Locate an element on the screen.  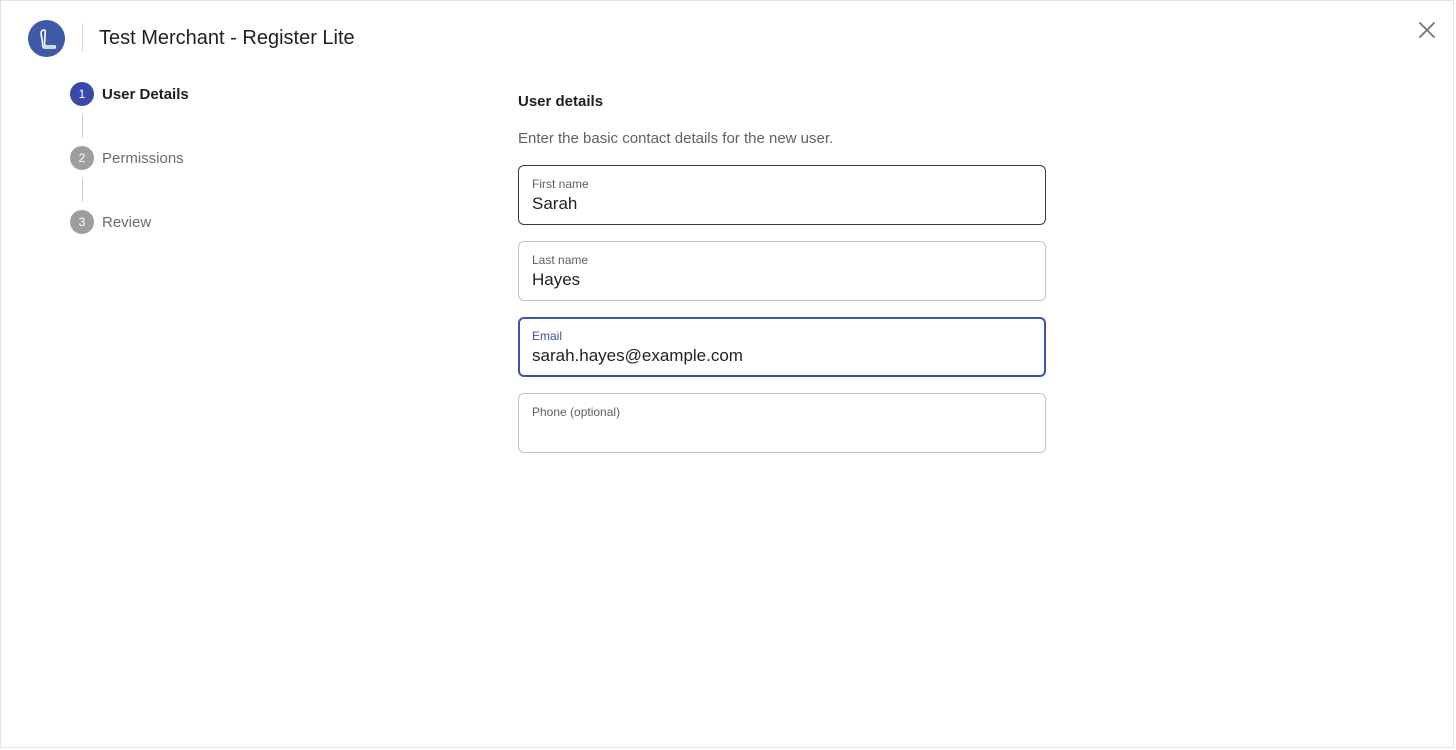
app-title: Test Merchant - Register Lite is located at coordinates (227, 38).